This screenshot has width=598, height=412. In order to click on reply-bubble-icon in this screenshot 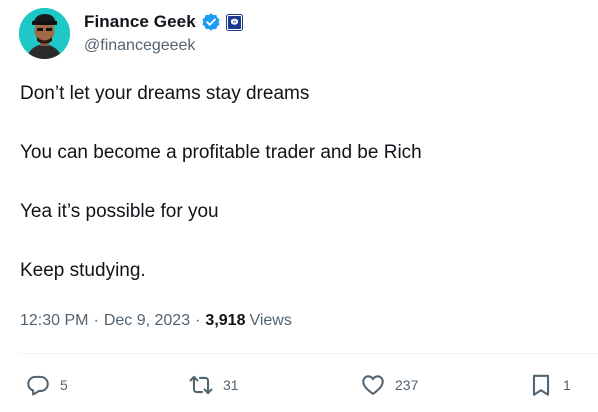, I will do `click(38, 385)`.